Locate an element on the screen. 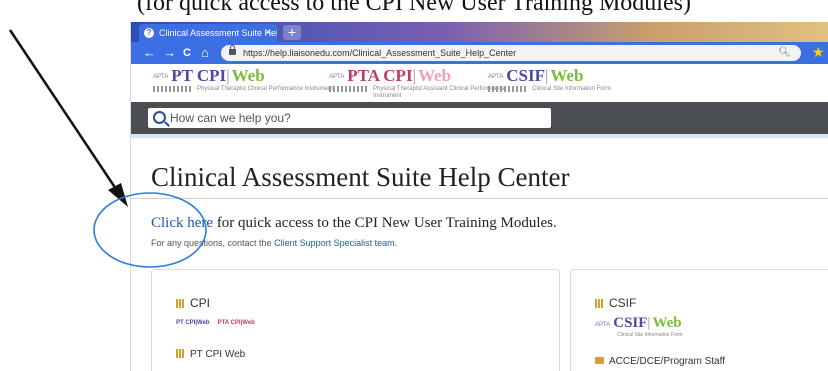 The height and width of the screenshot is (371, 828). click-here-link: Click here is located at coordinates (182, 223).